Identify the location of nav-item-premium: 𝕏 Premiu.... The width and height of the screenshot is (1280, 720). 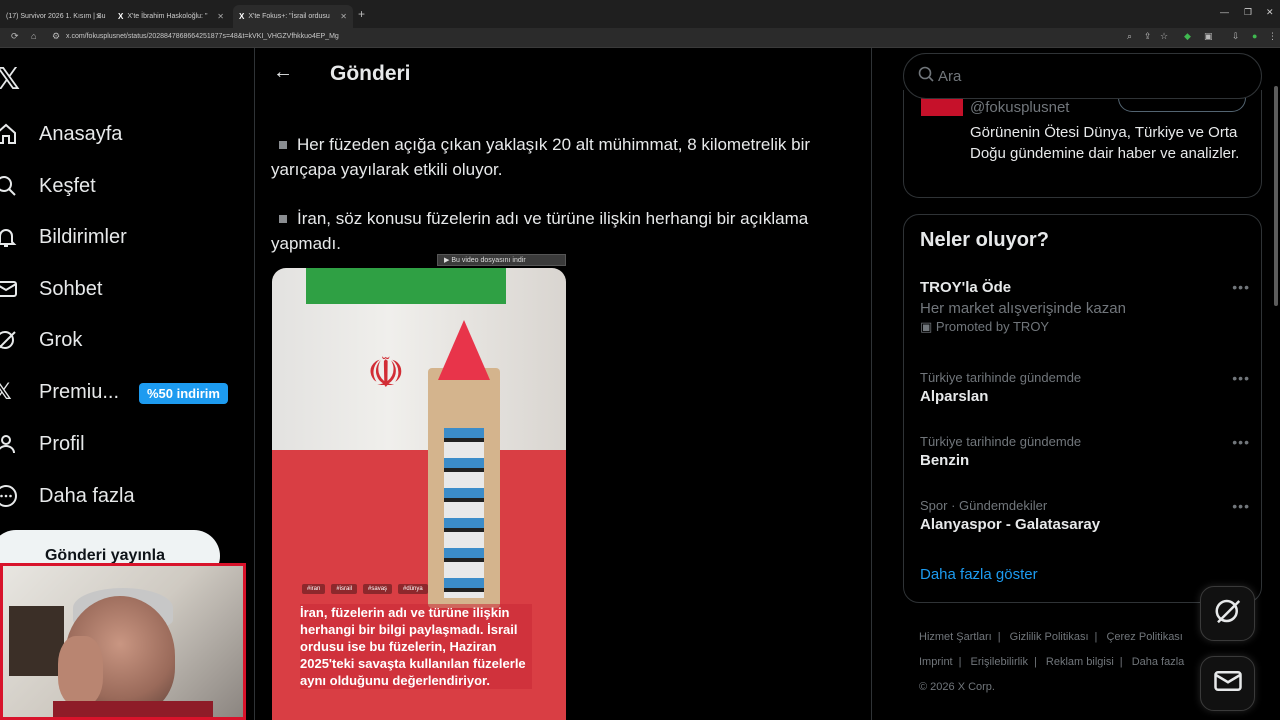
(59, 392).